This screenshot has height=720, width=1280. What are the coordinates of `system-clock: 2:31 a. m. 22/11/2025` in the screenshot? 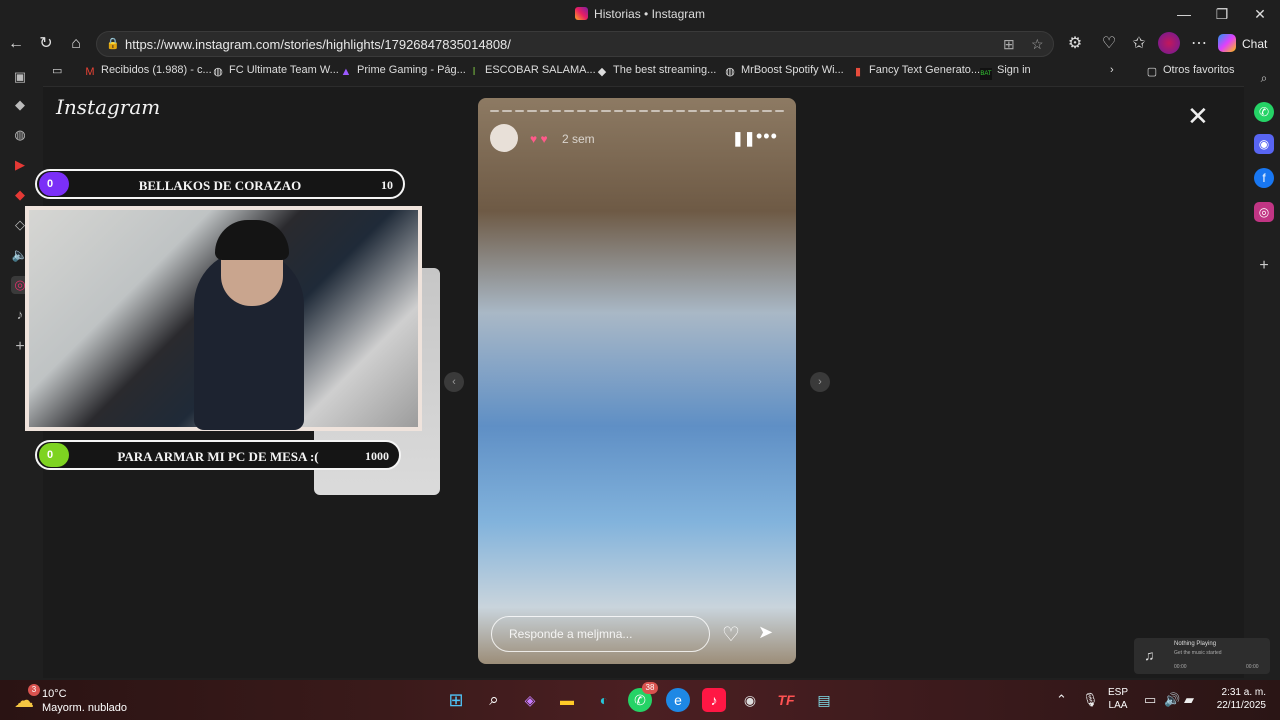 It's located at (1231, 699).